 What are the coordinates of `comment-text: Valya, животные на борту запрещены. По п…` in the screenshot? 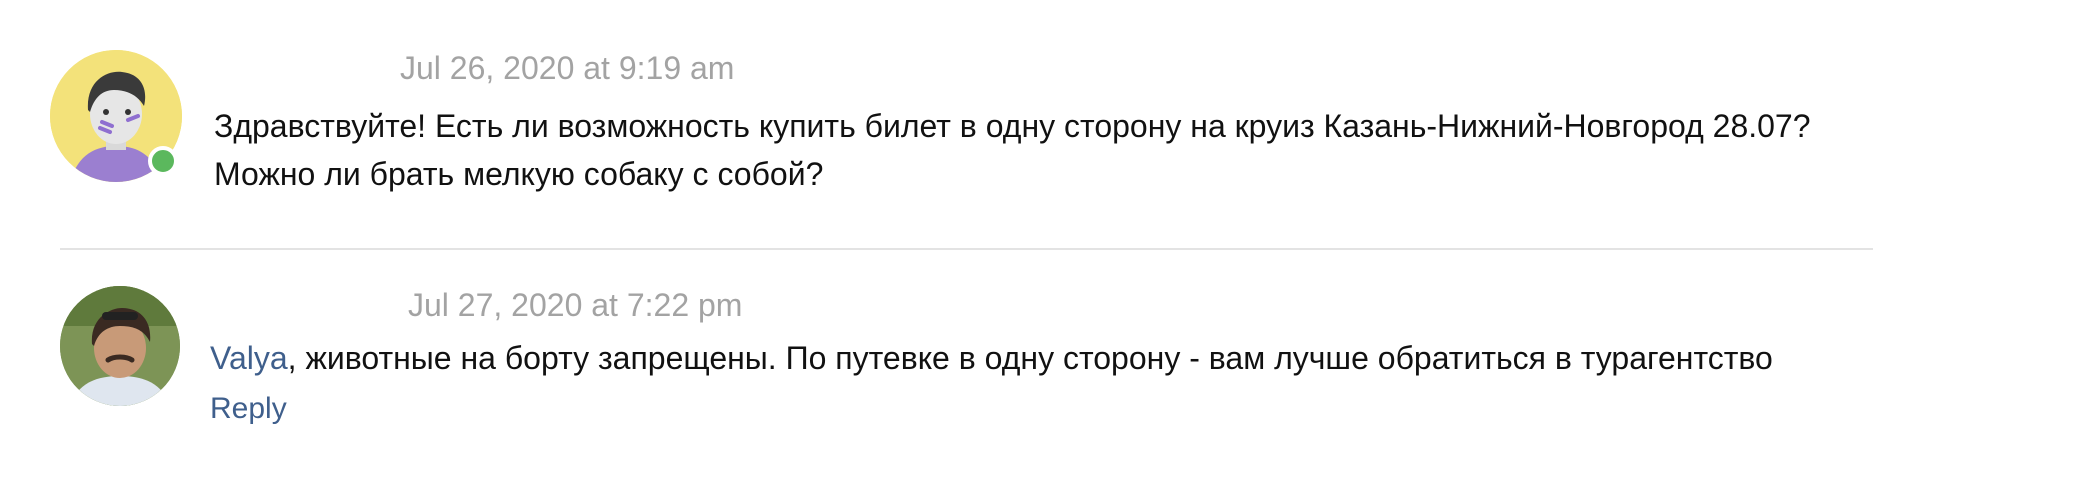 It's located at (991, 358).